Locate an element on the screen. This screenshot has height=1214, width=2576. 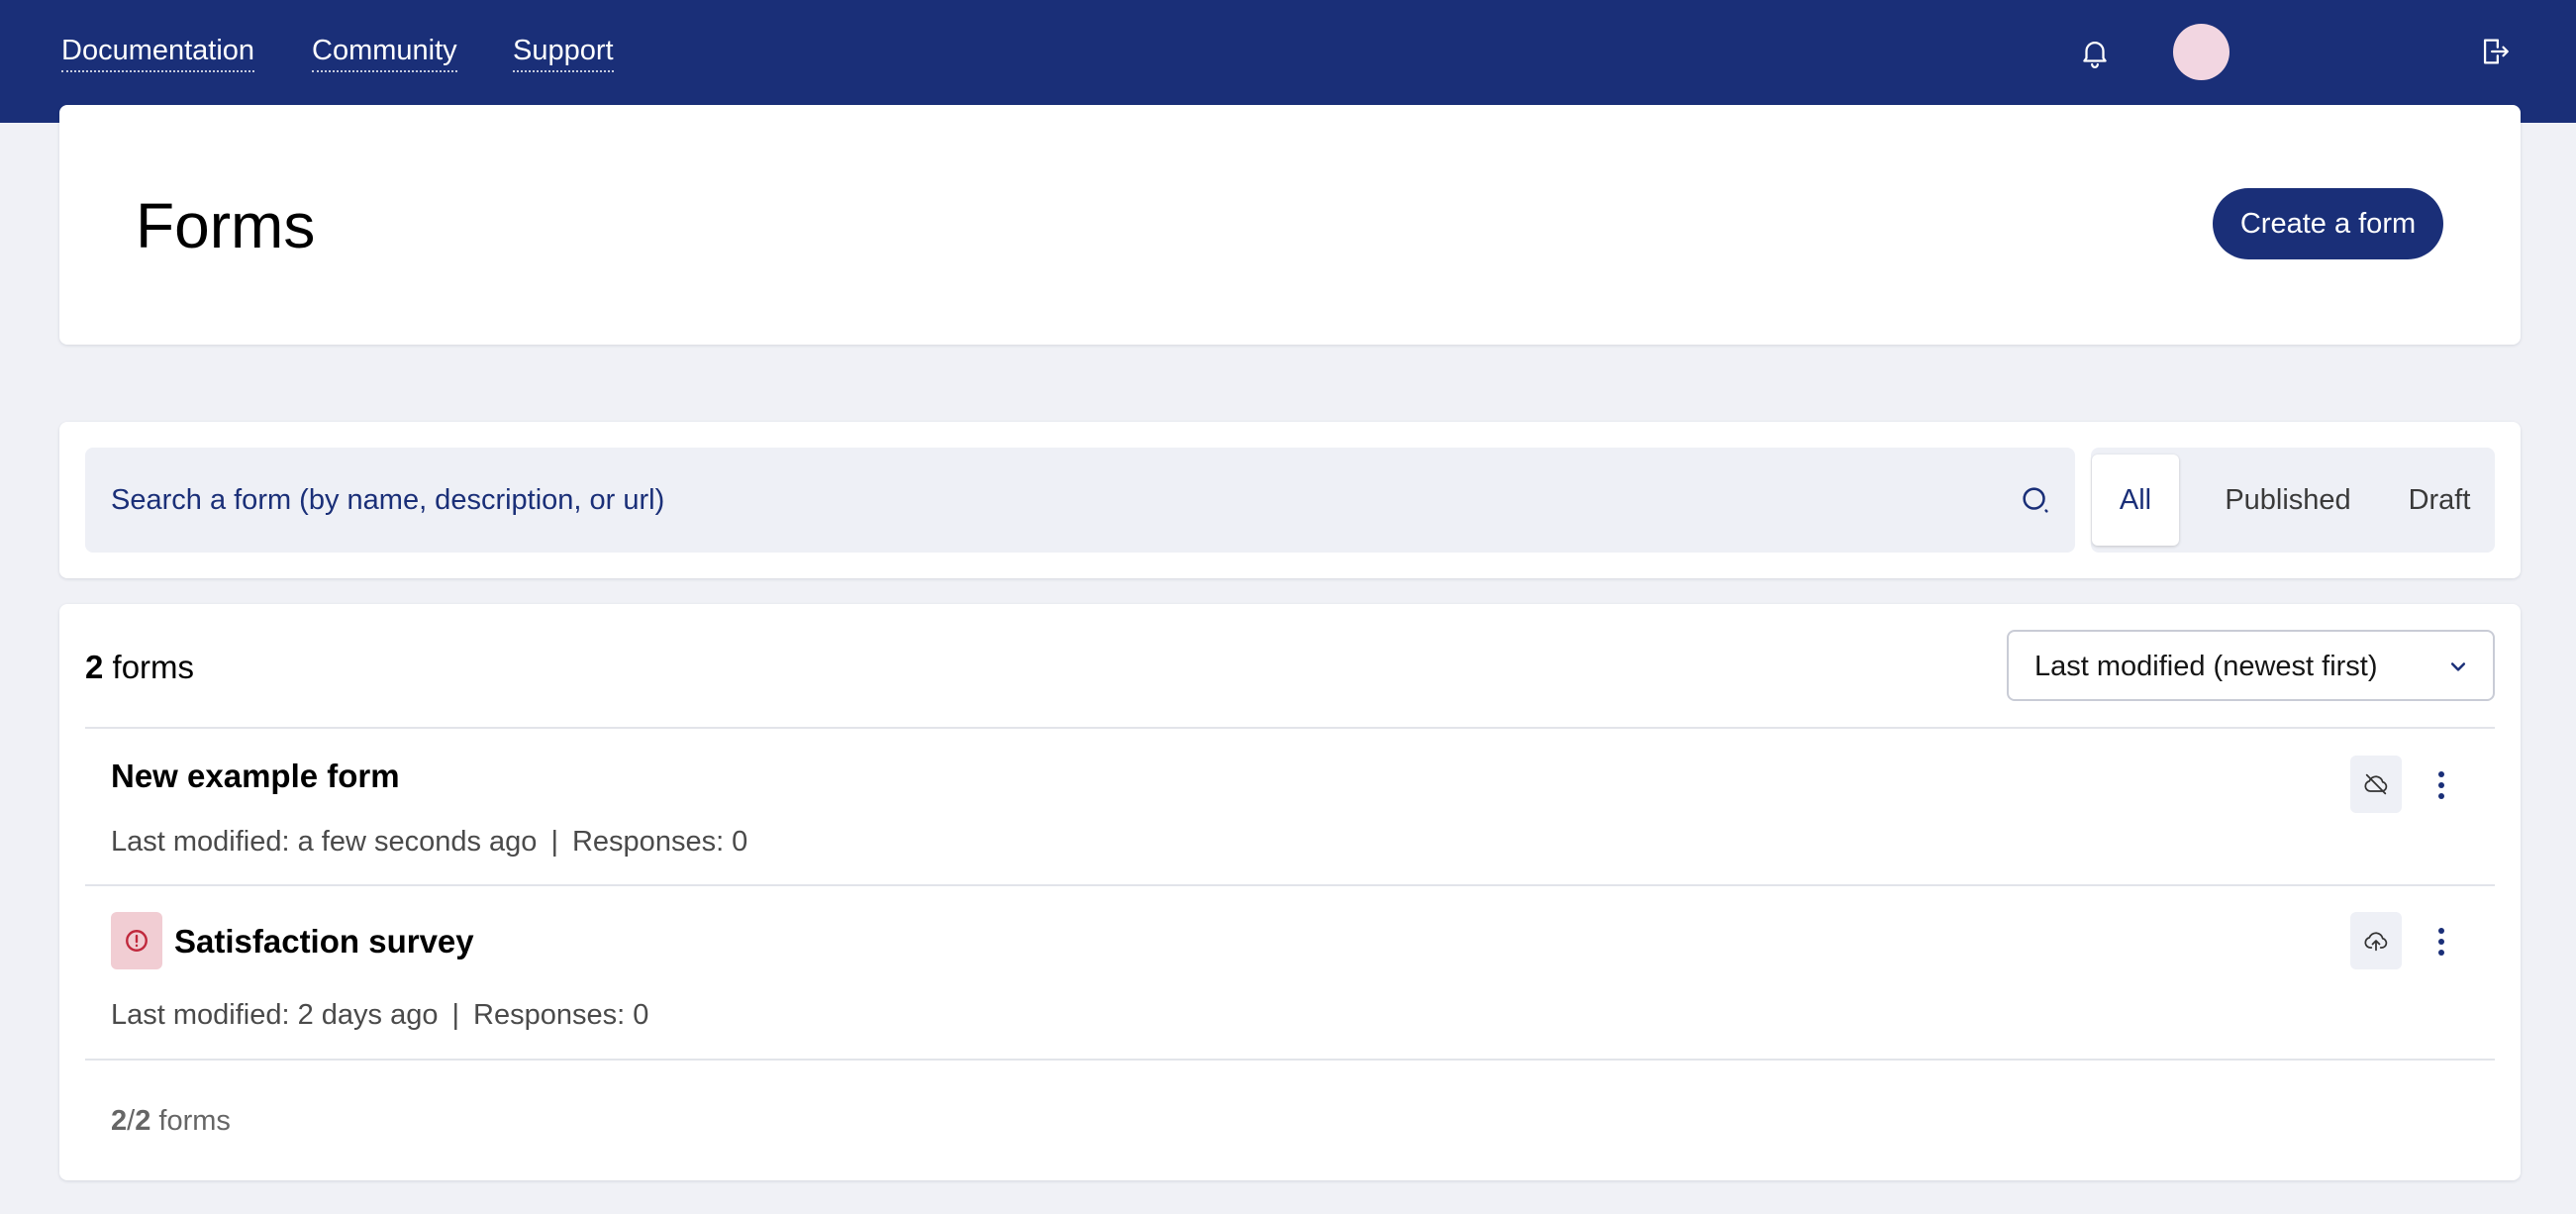
pagination-label: forms is located at coordinates (194, 1121).